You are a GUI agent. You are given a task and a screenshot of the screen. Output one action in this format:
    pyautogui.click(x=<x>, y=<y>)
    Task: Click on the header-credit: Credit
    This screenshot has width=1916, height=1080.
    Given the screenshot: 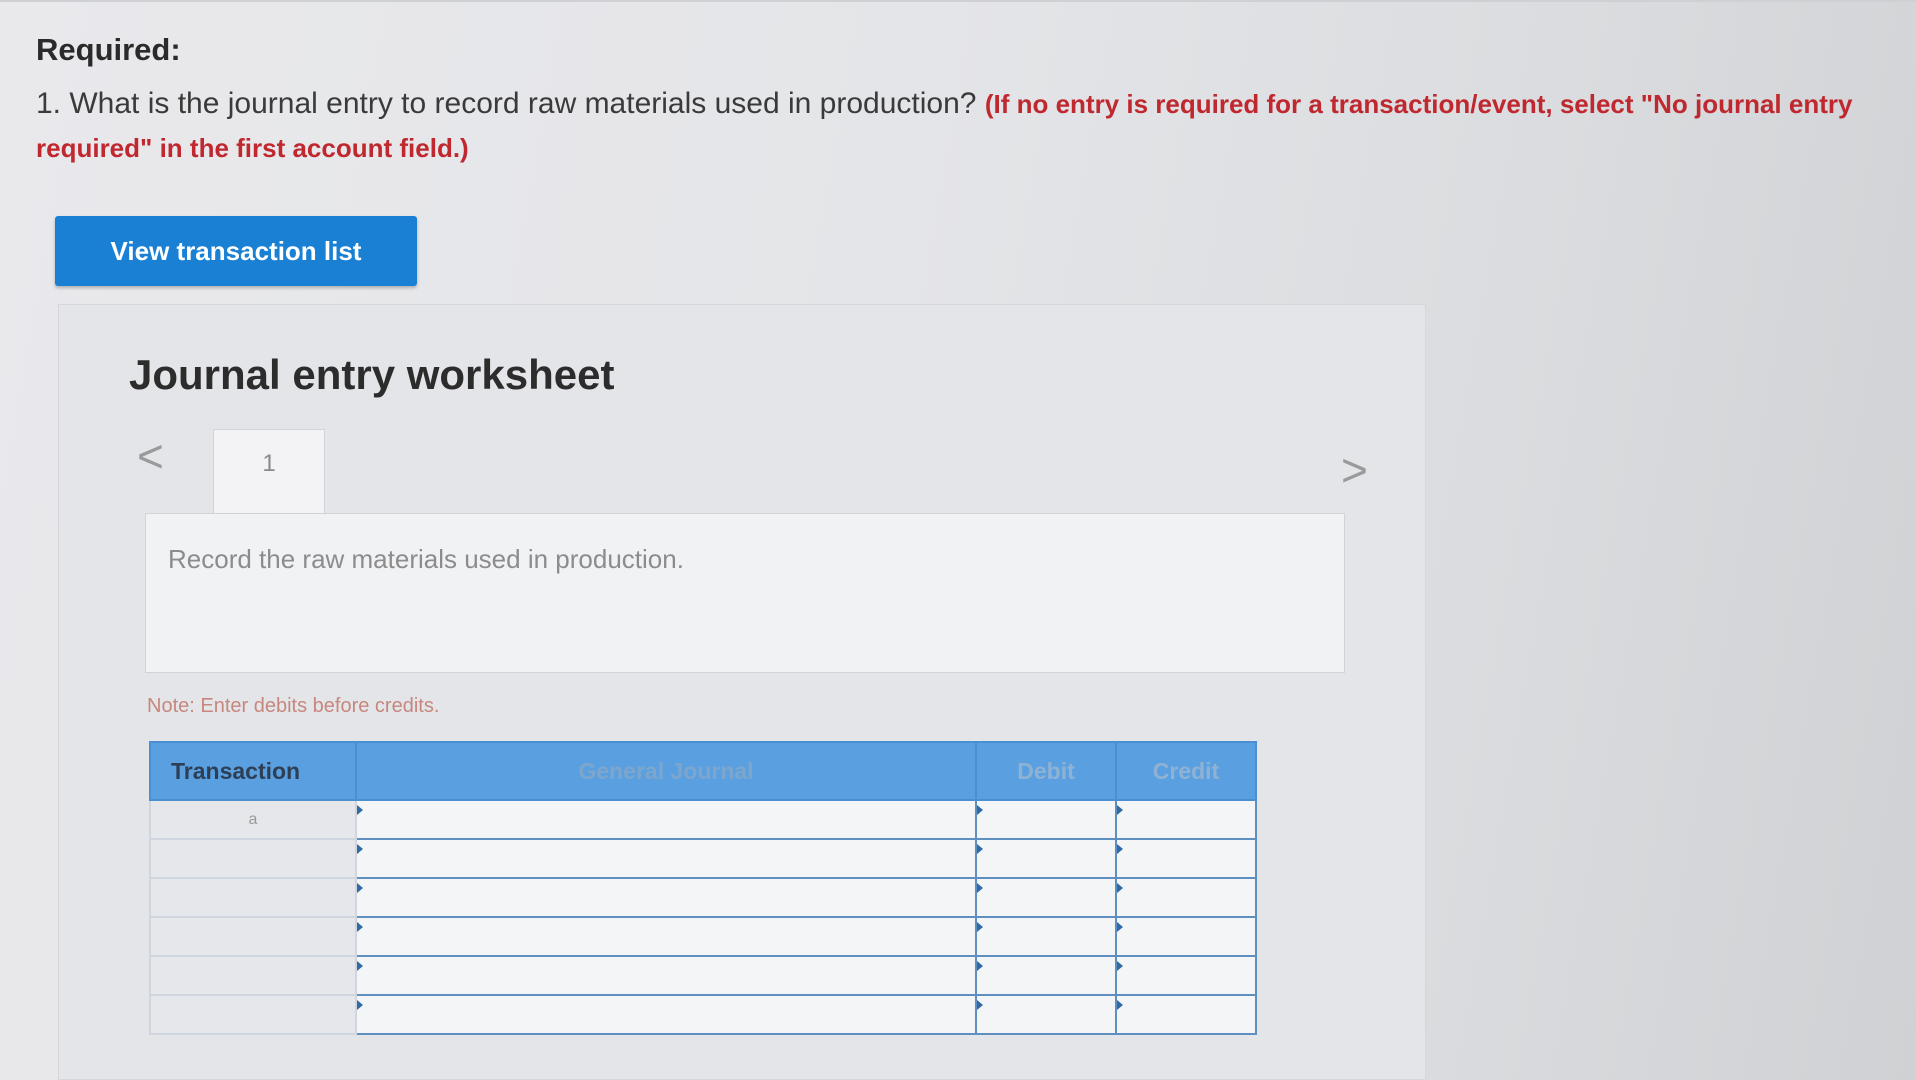 What is the action you would take?
    pyautogui.click(x=1186, y=771)
    